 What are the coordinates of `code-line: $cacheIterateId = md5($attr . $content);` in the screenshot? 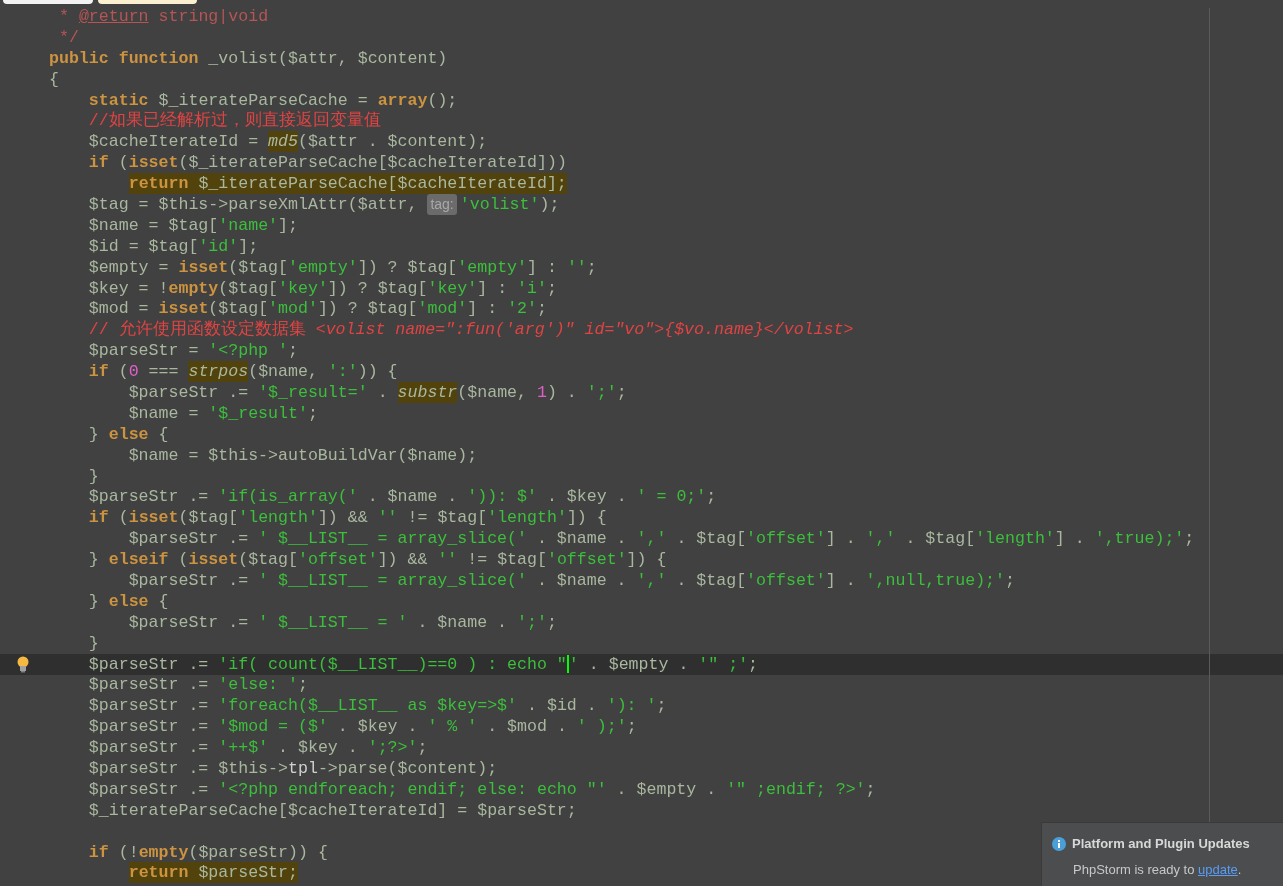 It's located at (287, 142).